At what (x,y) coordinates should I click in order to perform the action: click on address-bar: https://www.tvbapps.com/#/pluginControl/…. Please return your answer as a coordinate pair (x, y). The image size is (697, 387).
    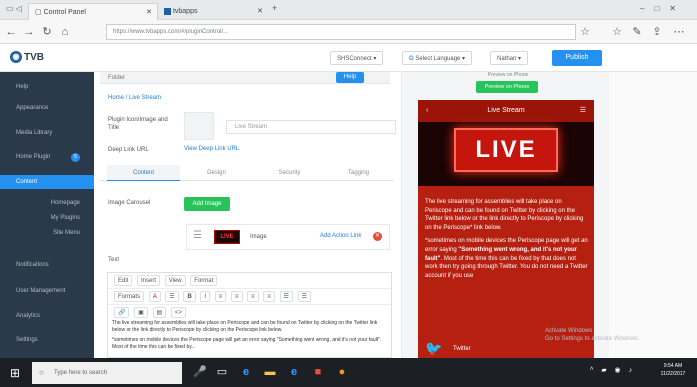
    Looking at the image, I should click on (341, 32).